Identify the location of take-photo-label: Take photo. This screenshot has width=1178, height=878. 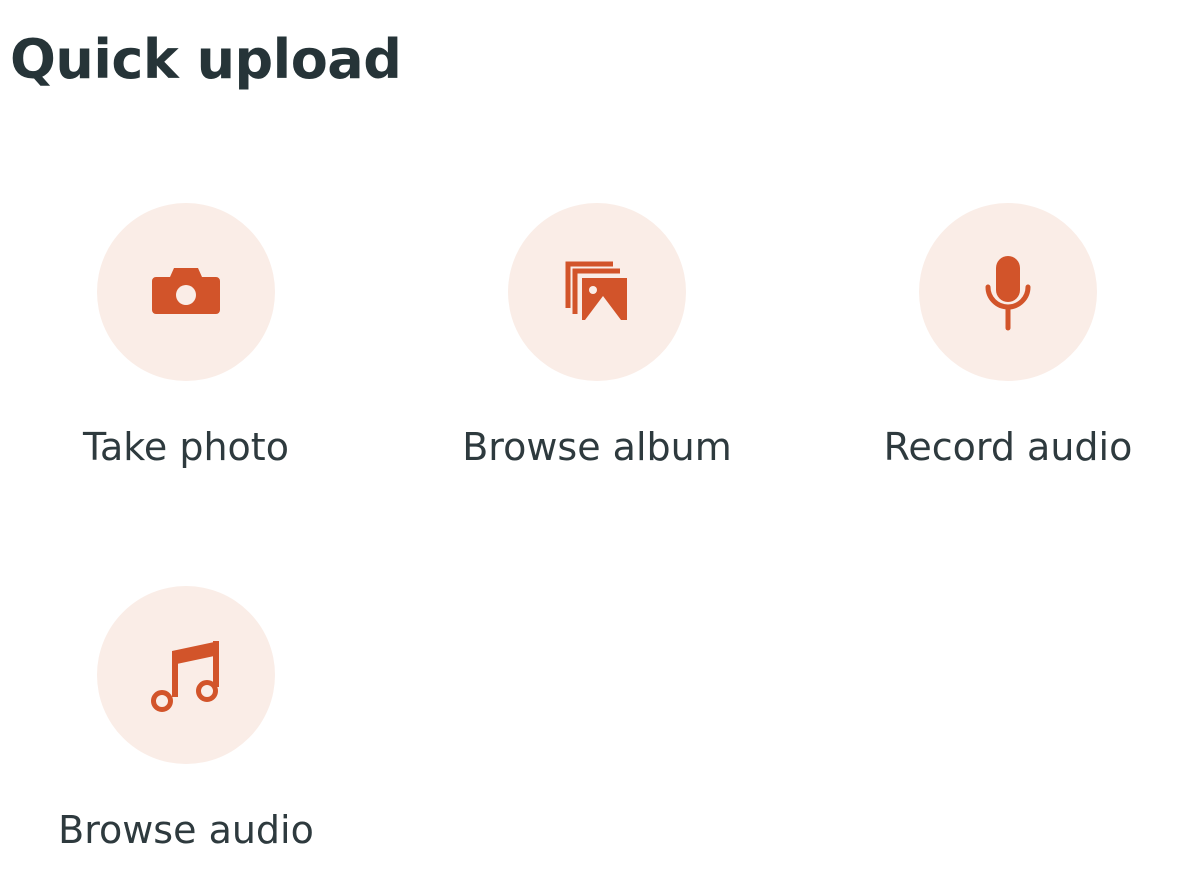
(186, 447).